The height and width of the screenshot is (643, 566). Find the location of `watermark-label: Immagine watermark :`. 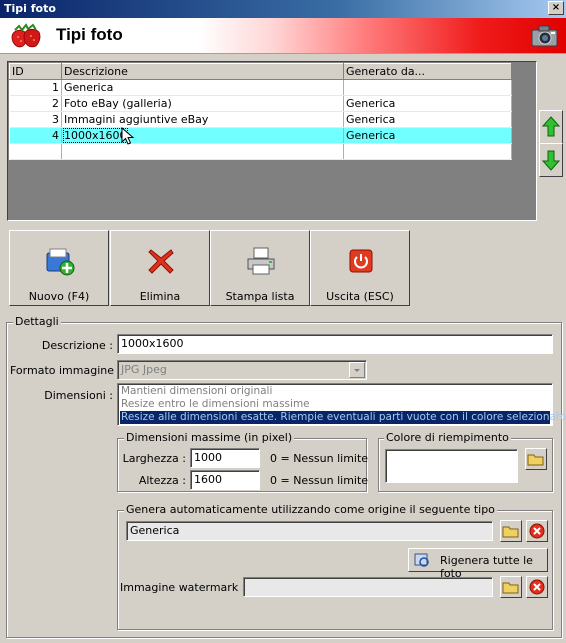

watermark-label: Immagine watermark : is located at coordinates (183, 587).